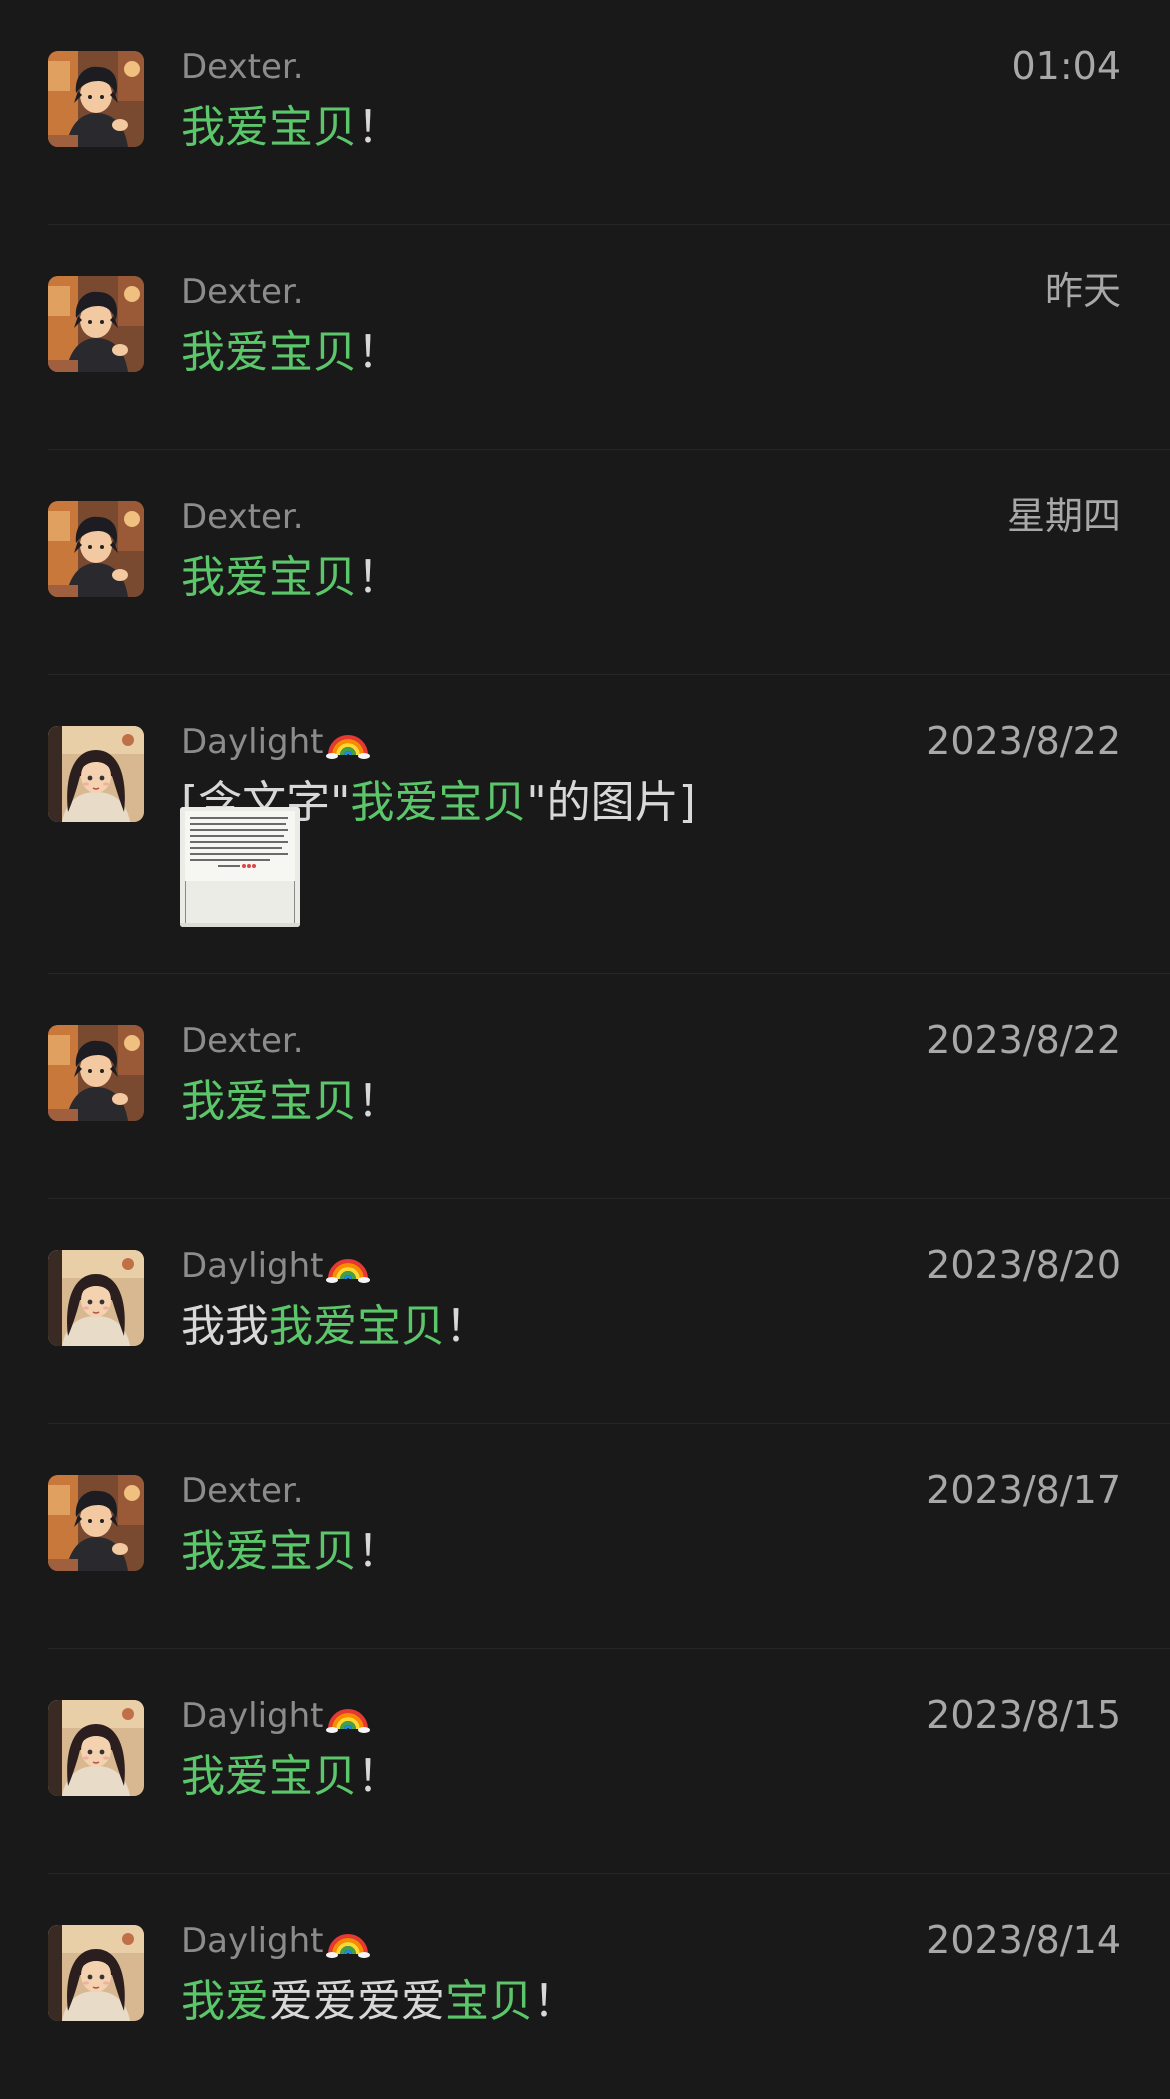 The image size is (1170, 2099). What do you see at coordinates (489, 2001) in the screenshot?
I see `highlight-text: 宝贝` at bounding box center [489, 2001].